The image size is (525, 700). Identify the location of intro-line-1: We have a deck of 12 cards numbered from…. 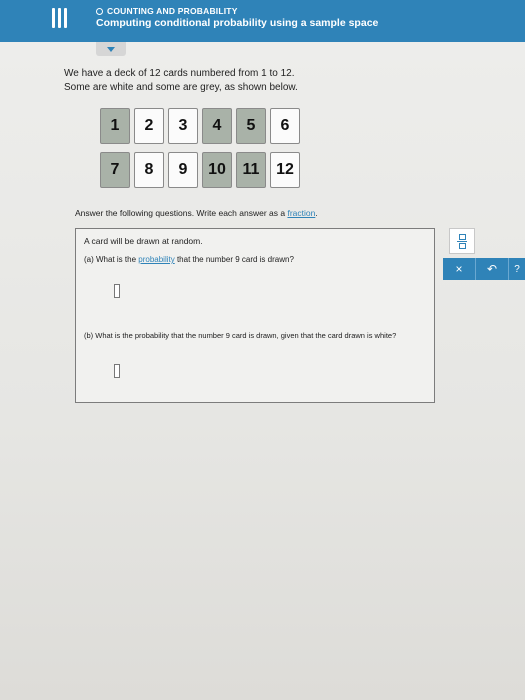
(179, 73).